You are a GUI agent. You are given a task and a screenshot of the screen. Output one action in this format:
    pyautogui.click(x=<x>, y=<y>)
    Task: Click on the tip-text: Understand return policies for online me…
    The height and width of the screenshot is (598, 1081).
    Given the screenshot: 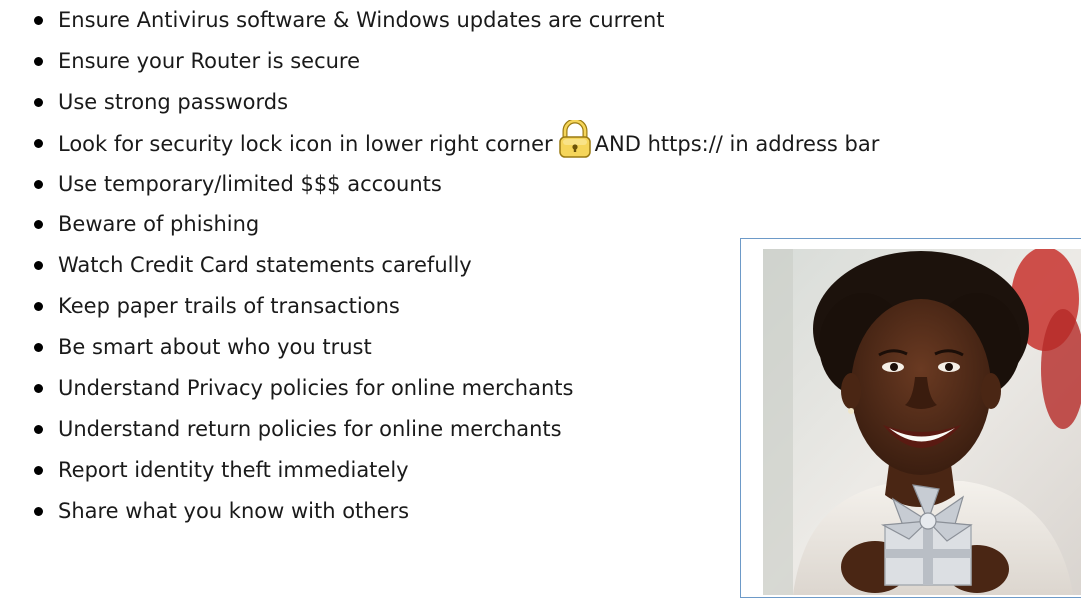 What is the action you would take?
    pyautogui.click(x=310, y=428)
    